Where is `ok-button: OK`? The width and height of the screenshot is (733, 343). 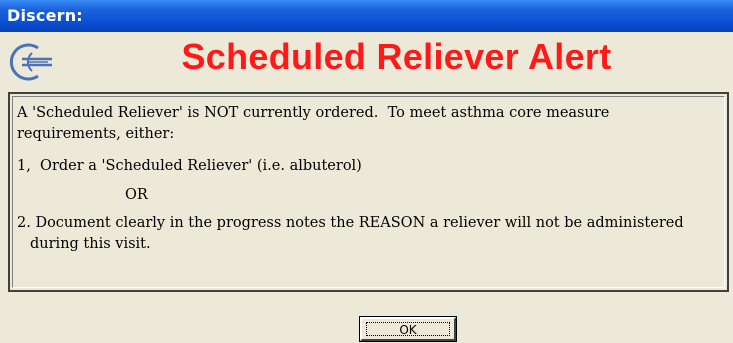 ok-button: OK is located at coordinates (408, 329).